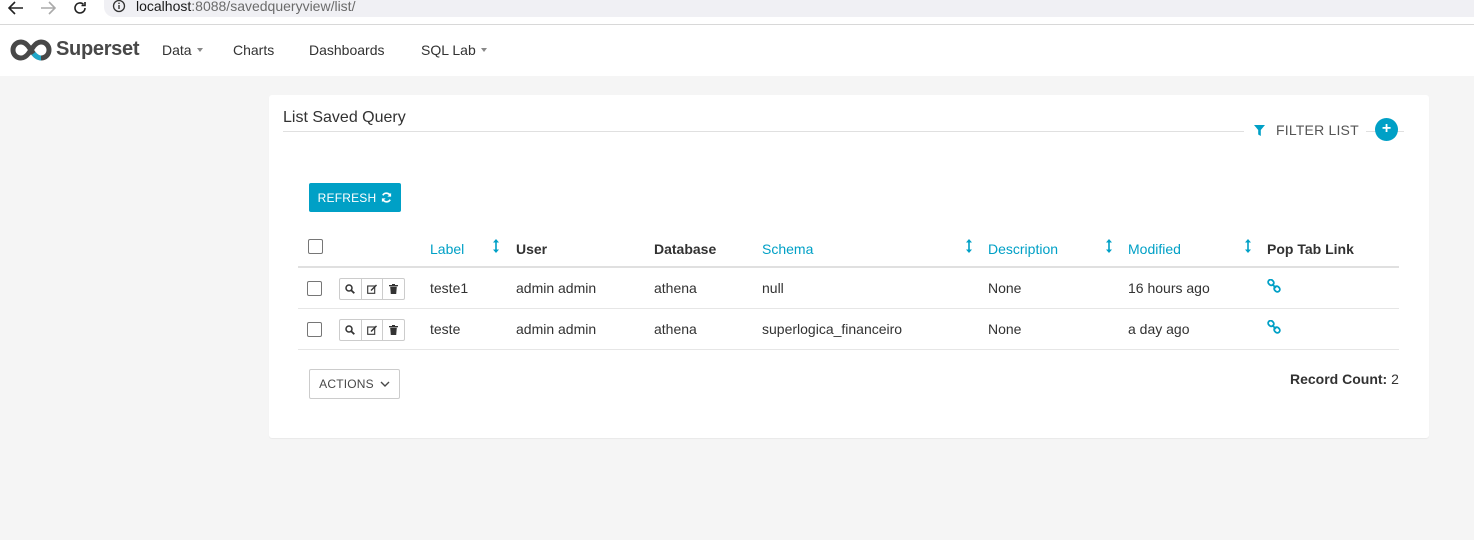 The width and height of the screenshot is (1474, 540). Describe the element at coordinates (387, 197) in the screenshot. I see `refresh-icon` at that location.